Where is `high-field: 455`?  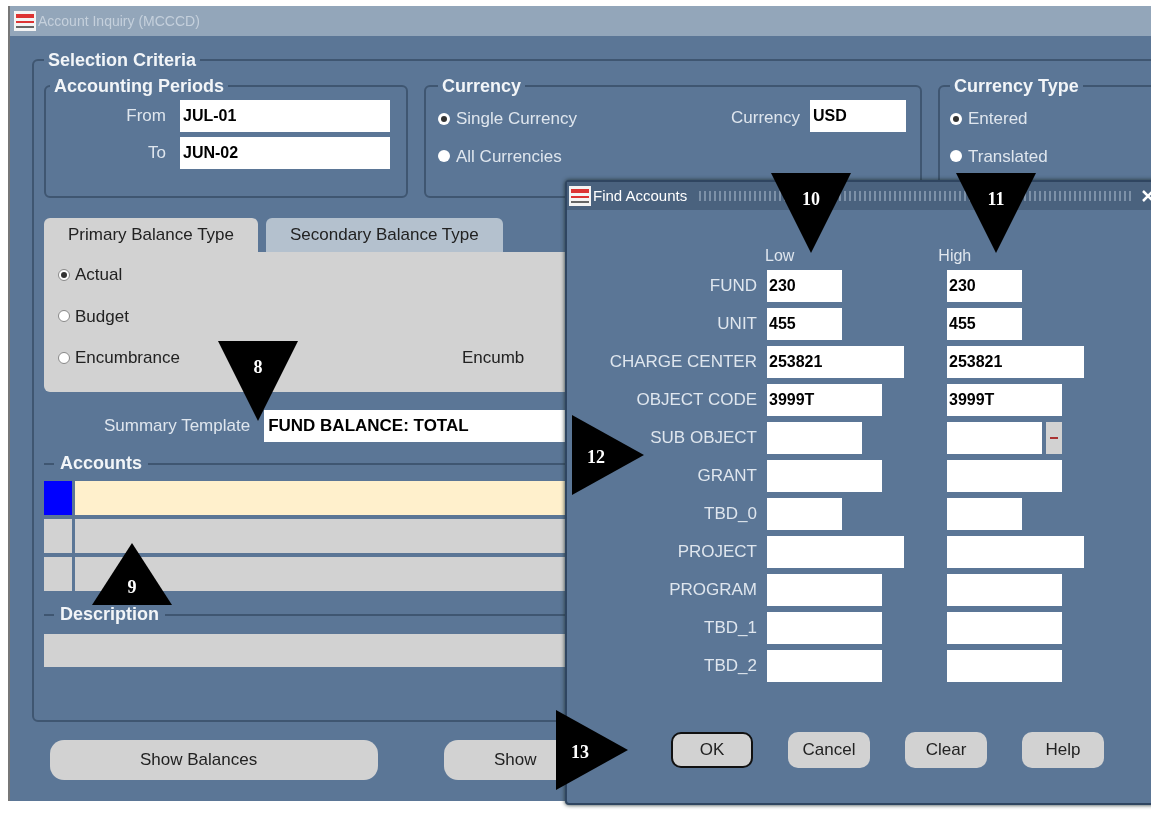 high-field: 455 is located at coordinates (984, 324).